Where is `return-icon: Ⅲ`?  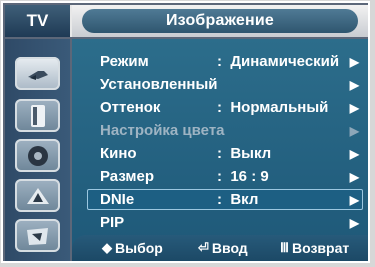 return-icon: Ⅲ is located at coordinates (284, 247).